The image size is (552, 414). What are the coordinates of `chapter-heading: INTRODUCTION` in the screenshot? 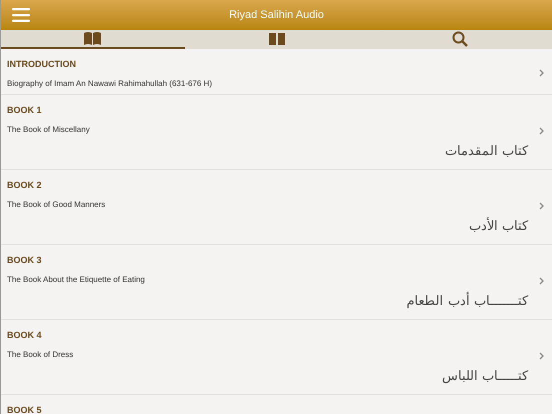 It's located at (41, 64).